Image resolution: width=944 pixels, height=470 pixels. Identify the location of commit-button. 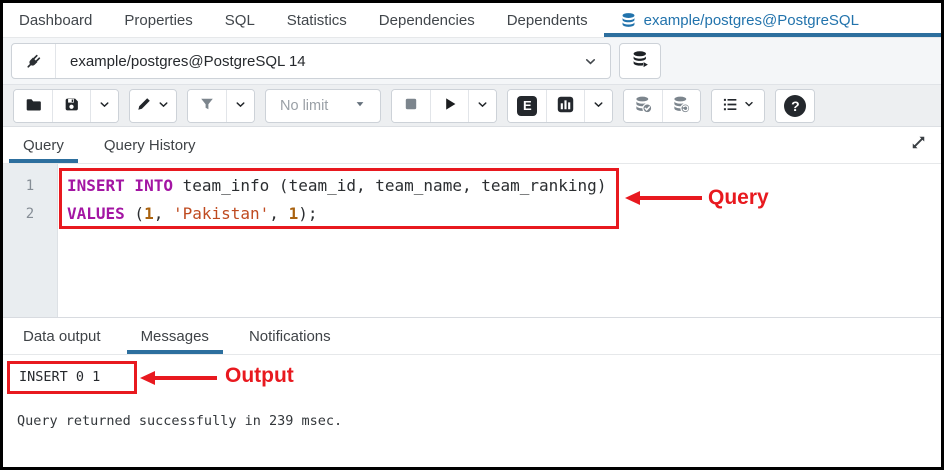
(643, 105).